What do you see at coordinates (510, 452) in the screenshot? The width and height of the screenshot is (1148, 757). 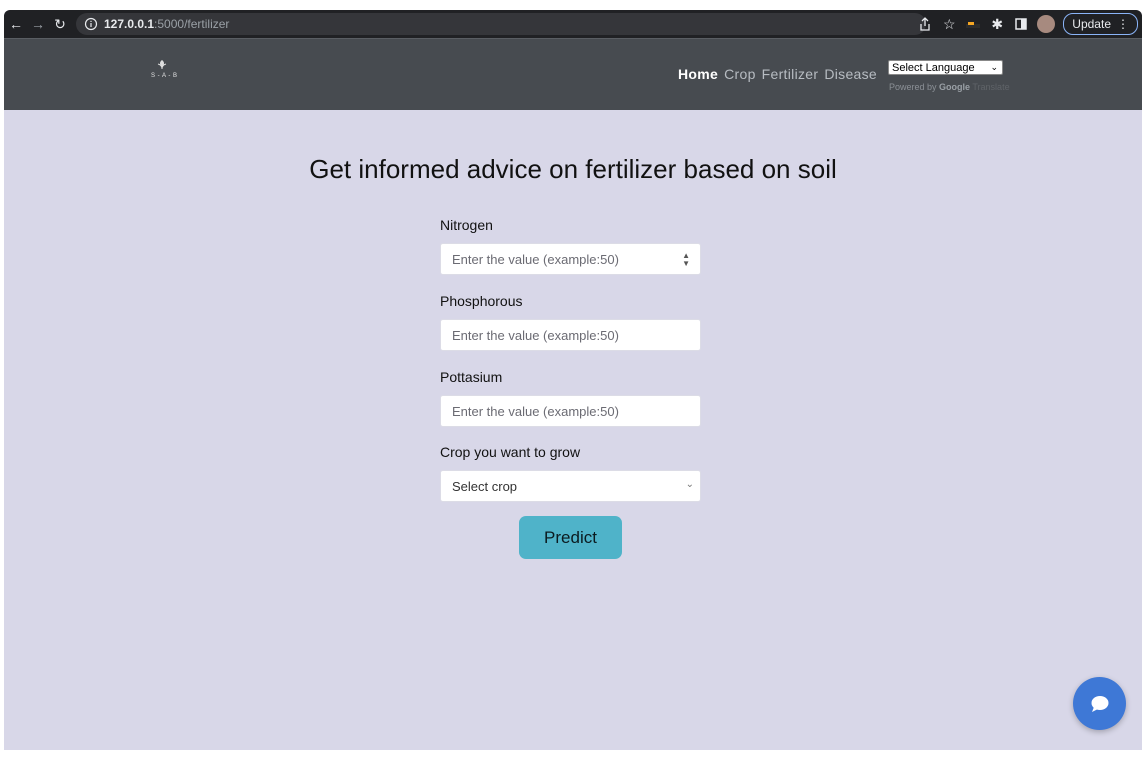 I see `crop-label: Crop you want to grow` at bounding box center [510, 452].